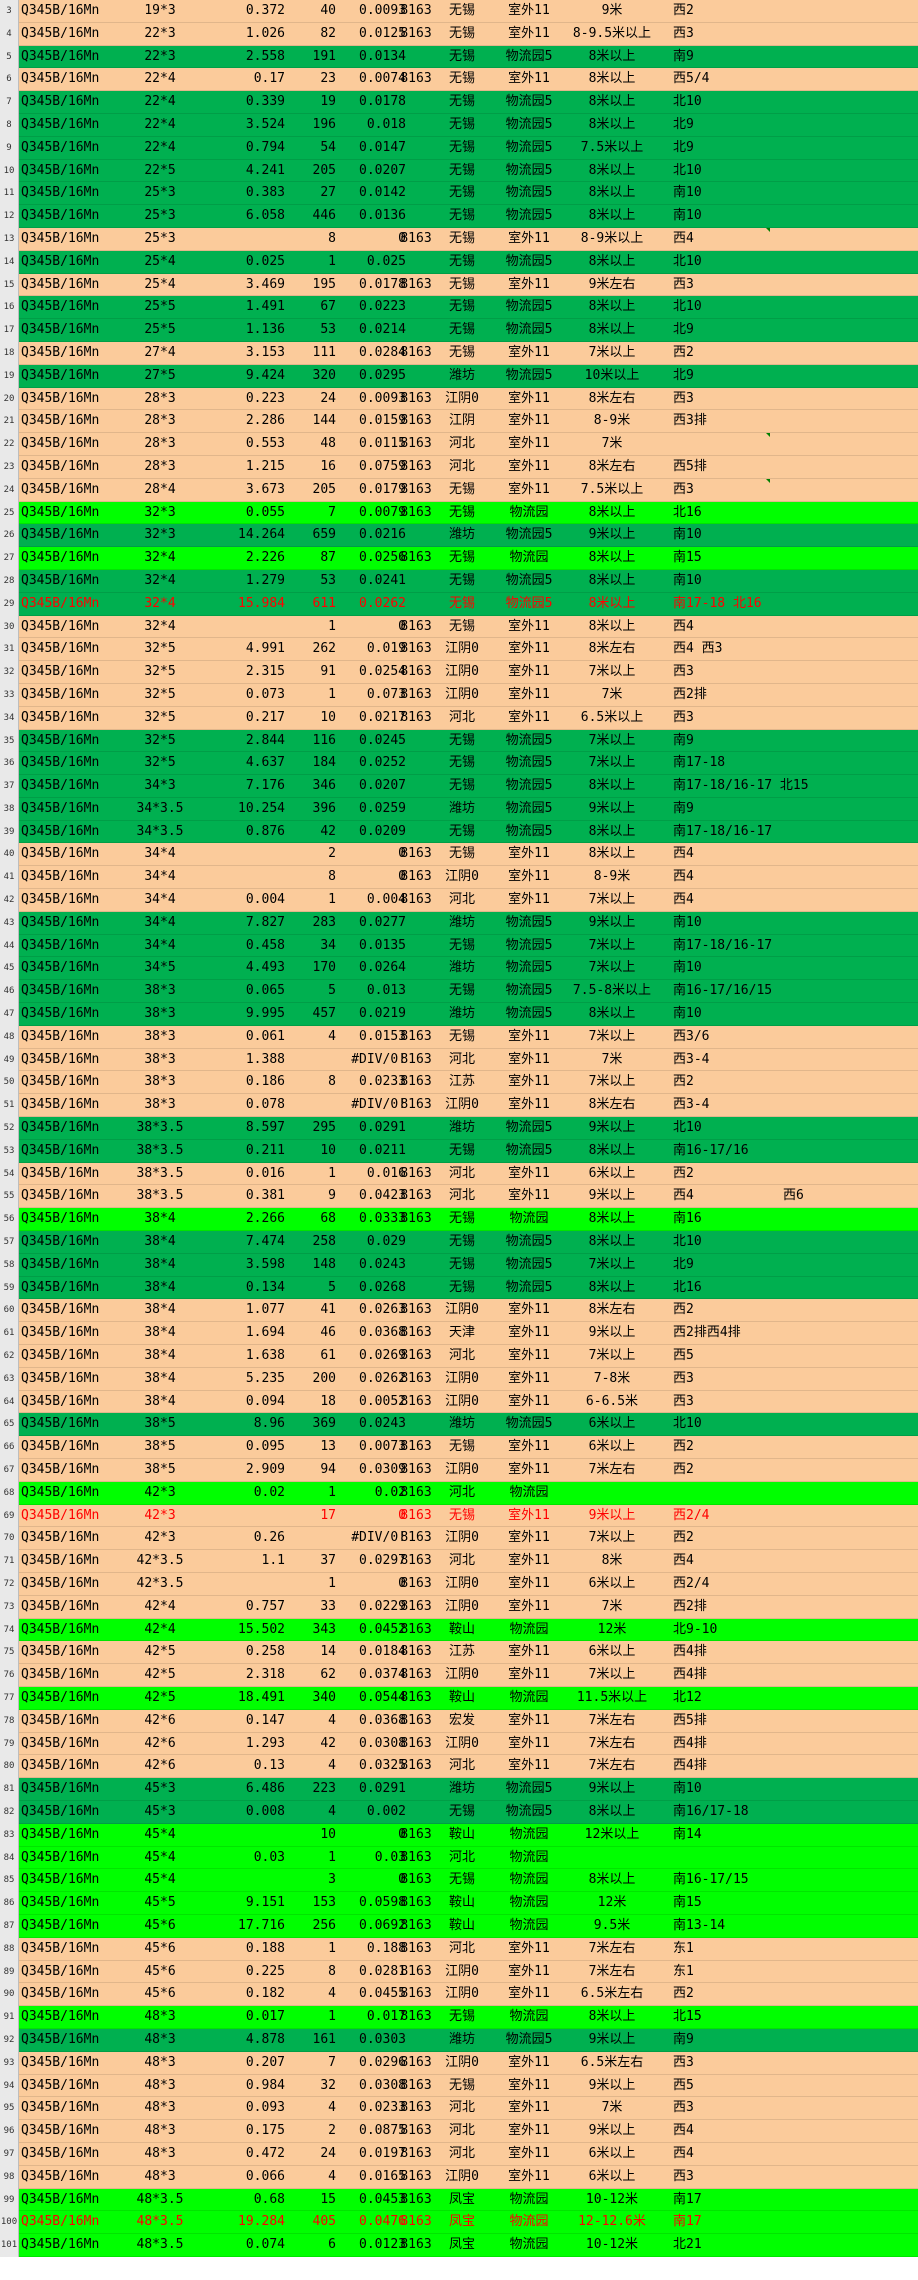 This screenshot has width=918, height=2280. Describe the element at coordinates (245, 444) in the screenshot. I see `weight-cell: 0.553` at that location.